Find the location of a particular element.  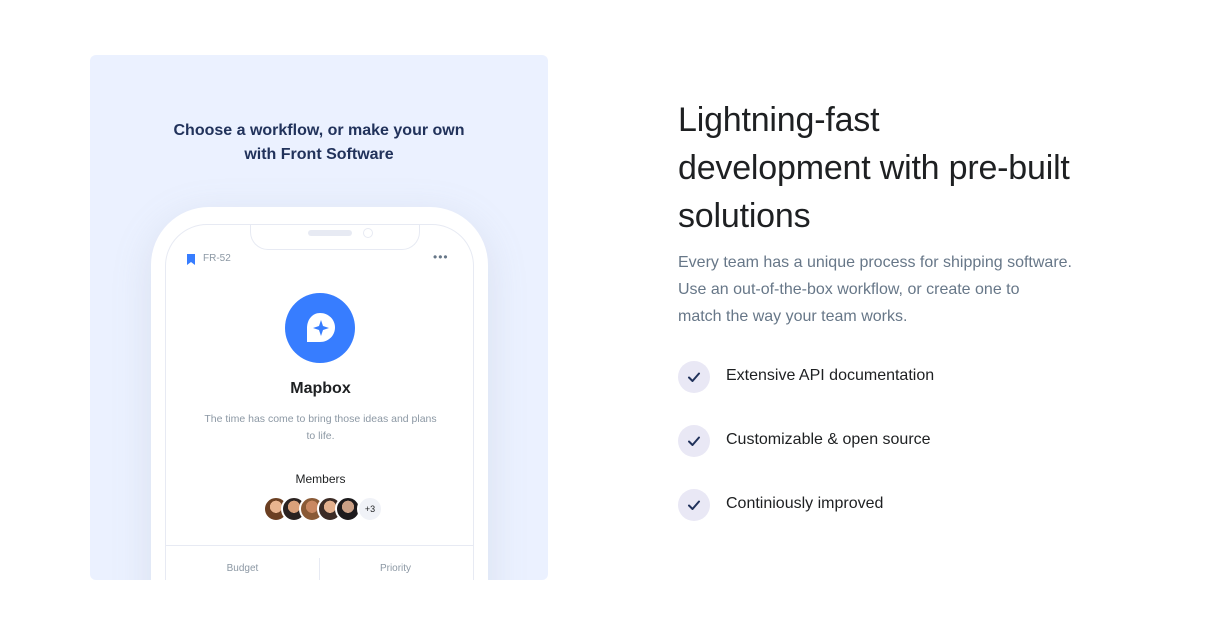

chat-sparkle-icon is located at coordinates (321, 327).